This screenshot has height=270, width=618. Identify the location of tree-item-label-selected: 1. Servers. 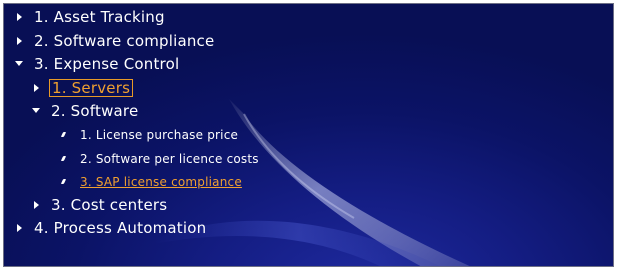
(91, 88).